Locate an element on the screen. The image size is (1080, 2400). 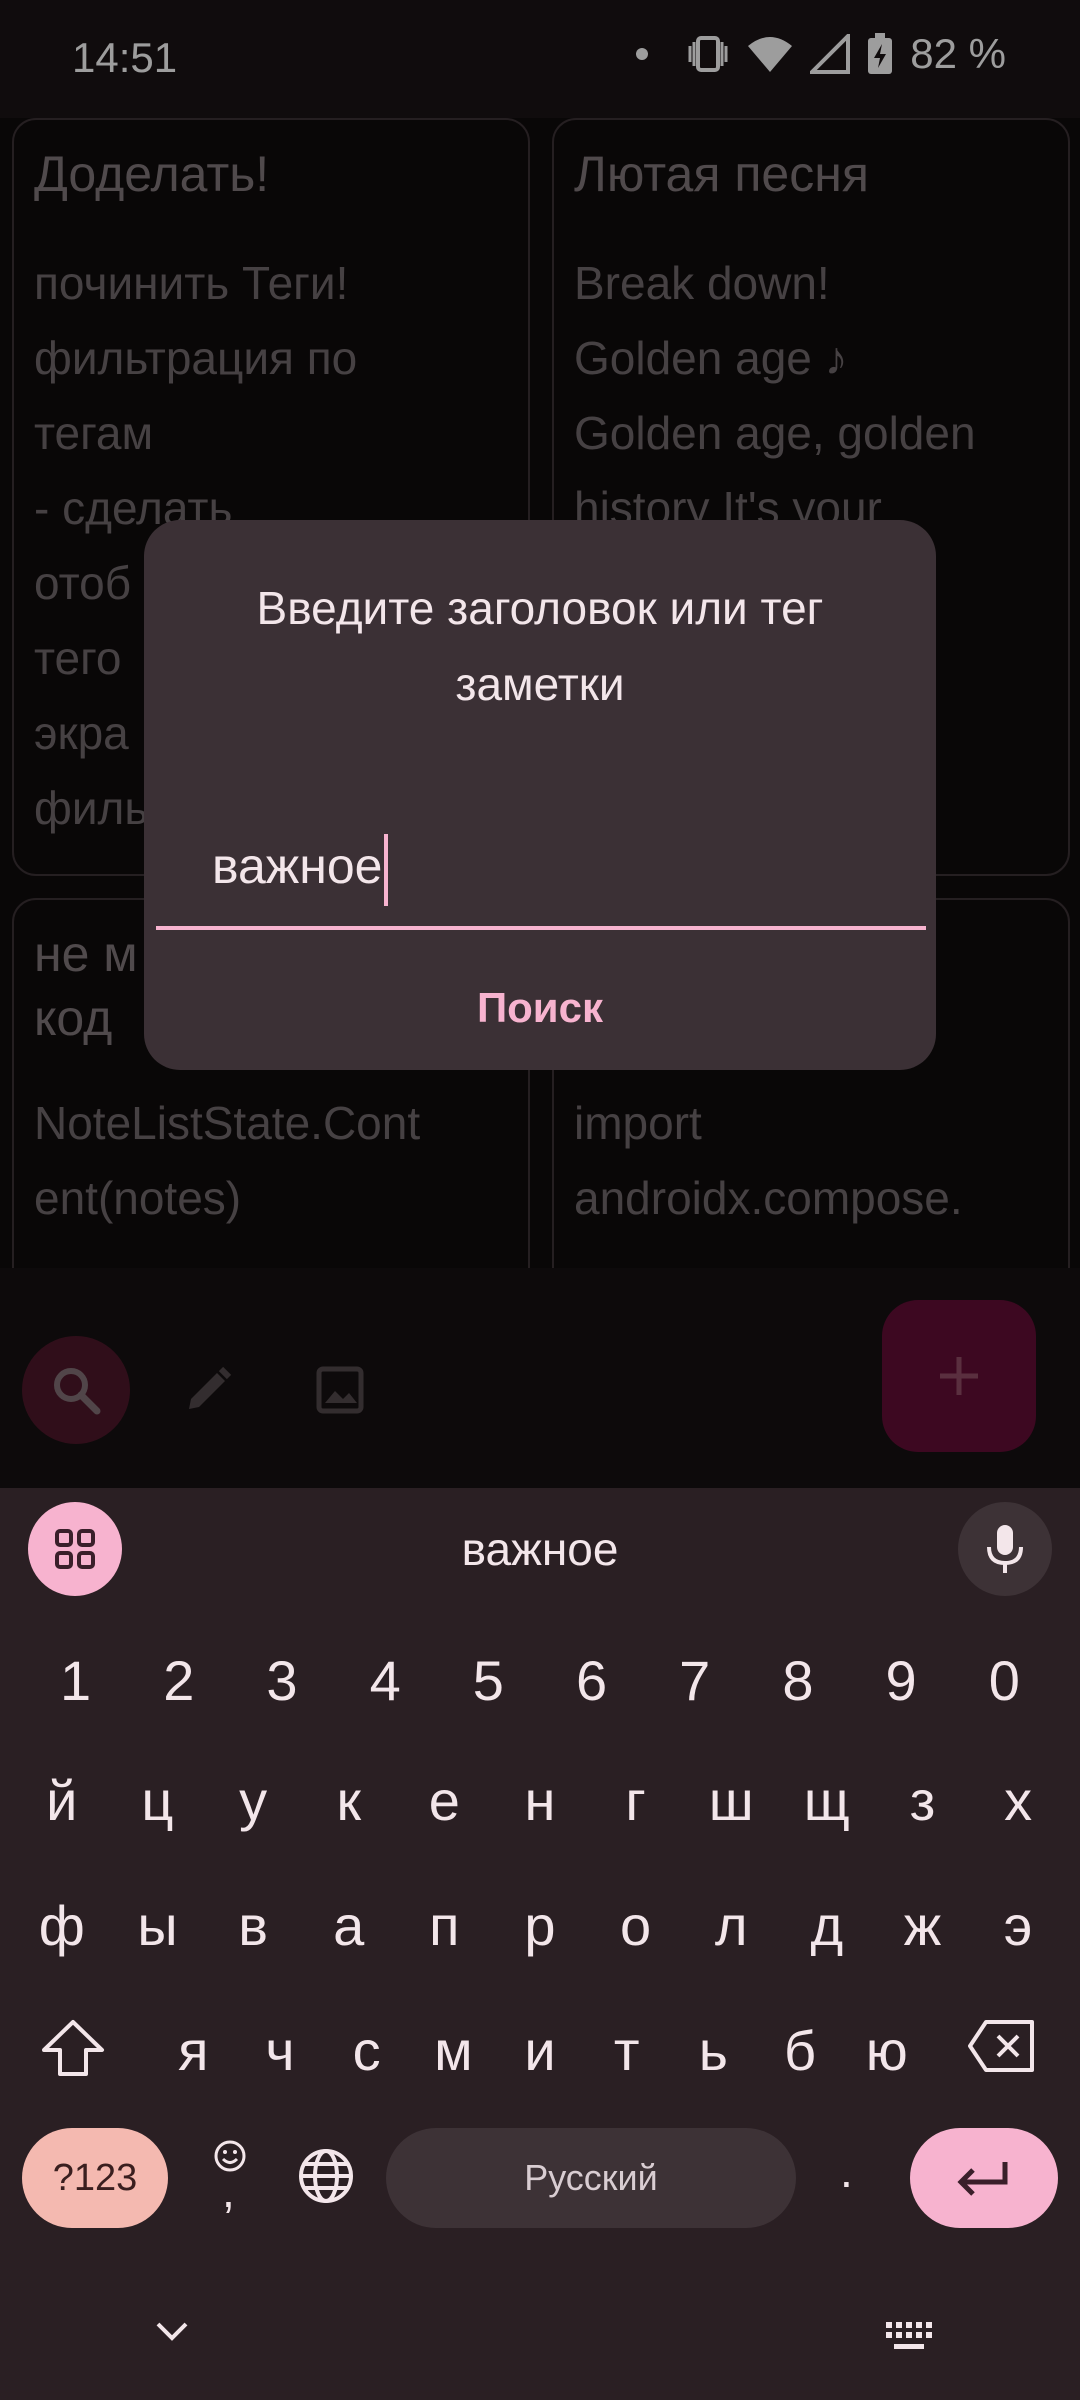
navigation-bar is located at coordinates (540, 2338).